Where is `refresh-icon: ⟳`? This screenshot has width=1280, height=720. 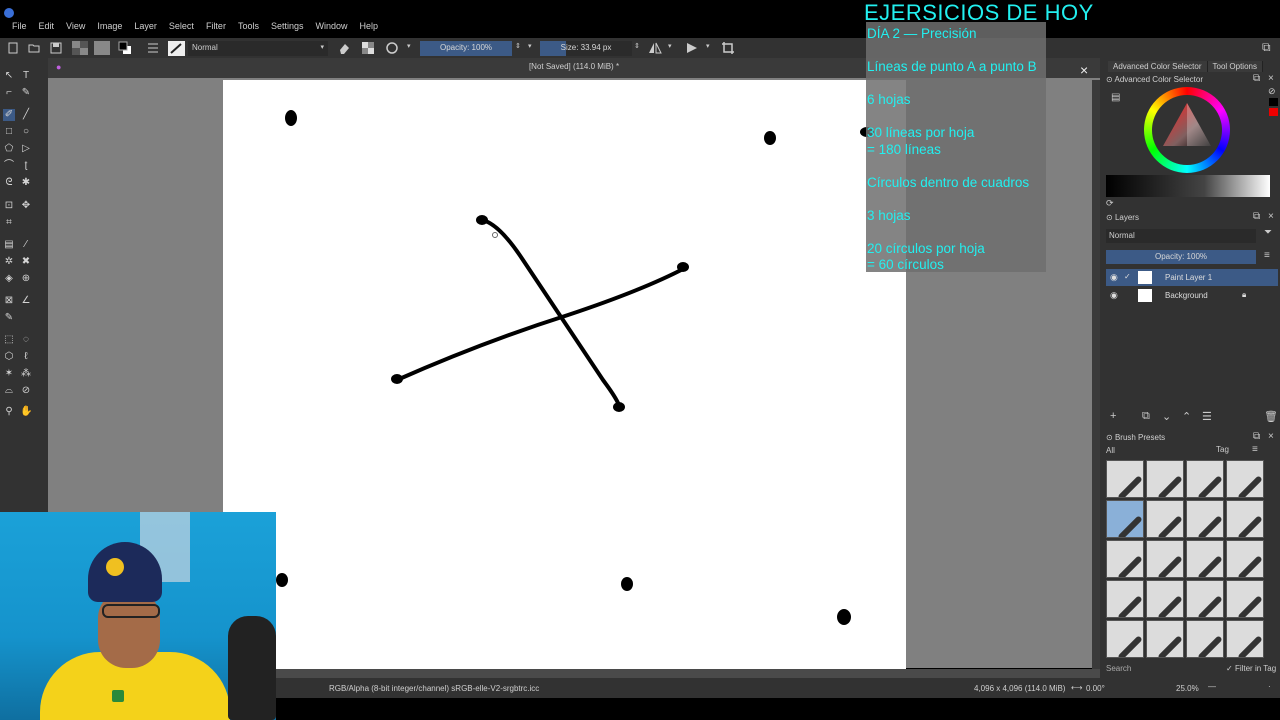 refresh-icon: ⟳ is located at coordinates (1110, 203).